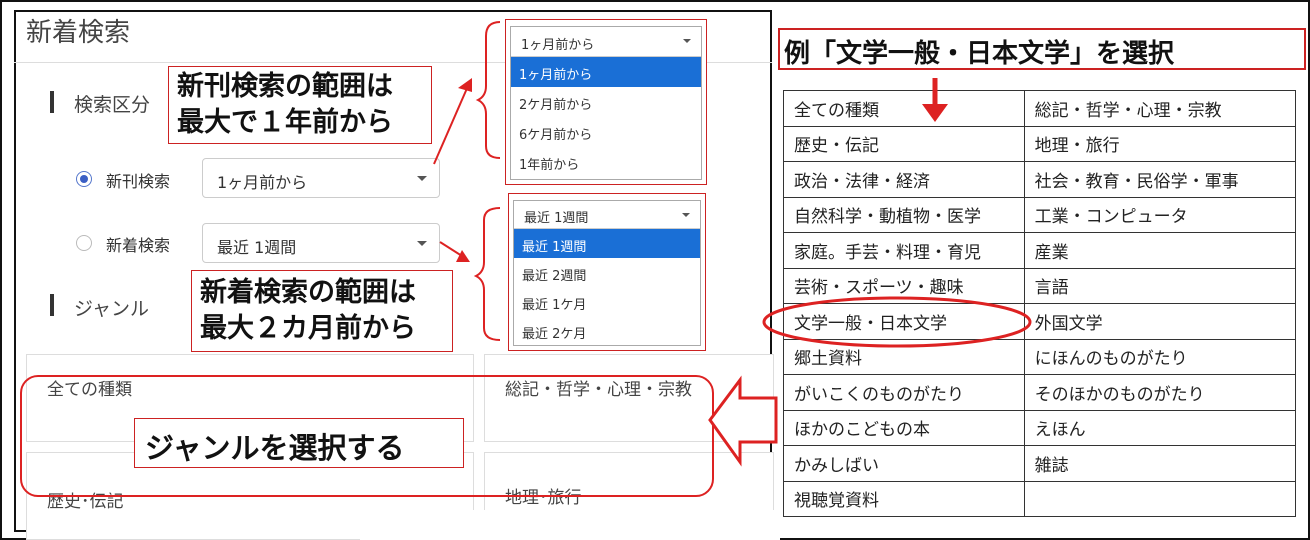 The width and height of the screenshot is (1310, 540). What do you see at coordinates (487, 274) in the screenshot?
I see `bracket-shinchaku` at bounding box center [487, 274].